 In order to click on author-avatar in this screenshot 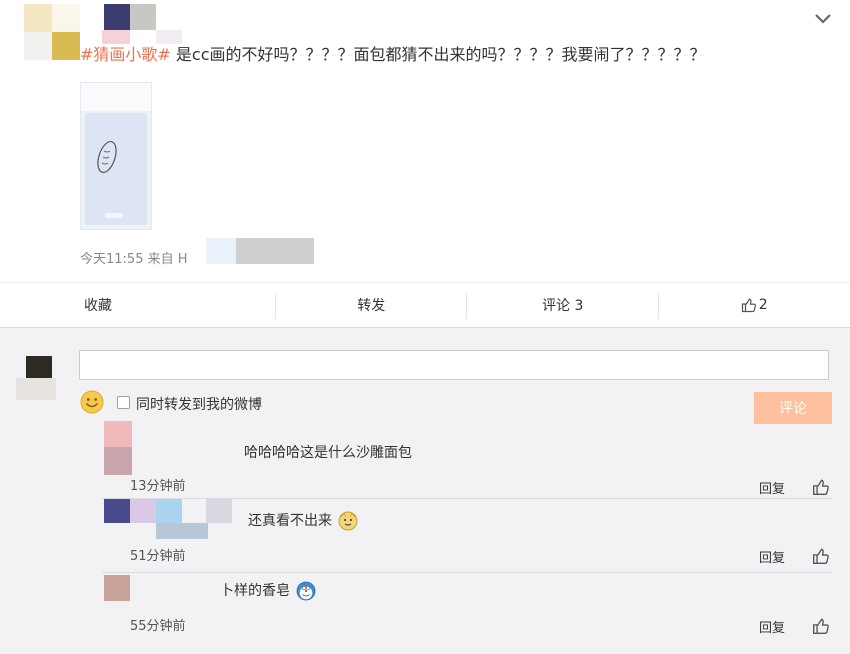, I will do `click(52, 32)`.